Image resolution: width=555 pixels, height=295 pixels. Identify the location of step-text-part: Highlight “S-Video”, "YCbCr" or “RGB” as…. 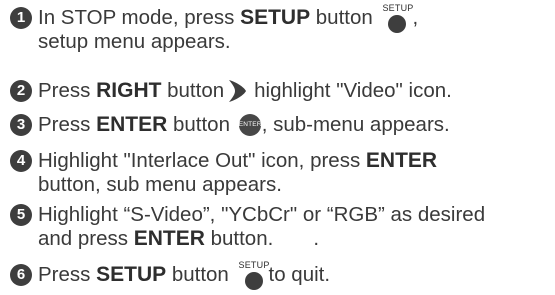
(262, 214).